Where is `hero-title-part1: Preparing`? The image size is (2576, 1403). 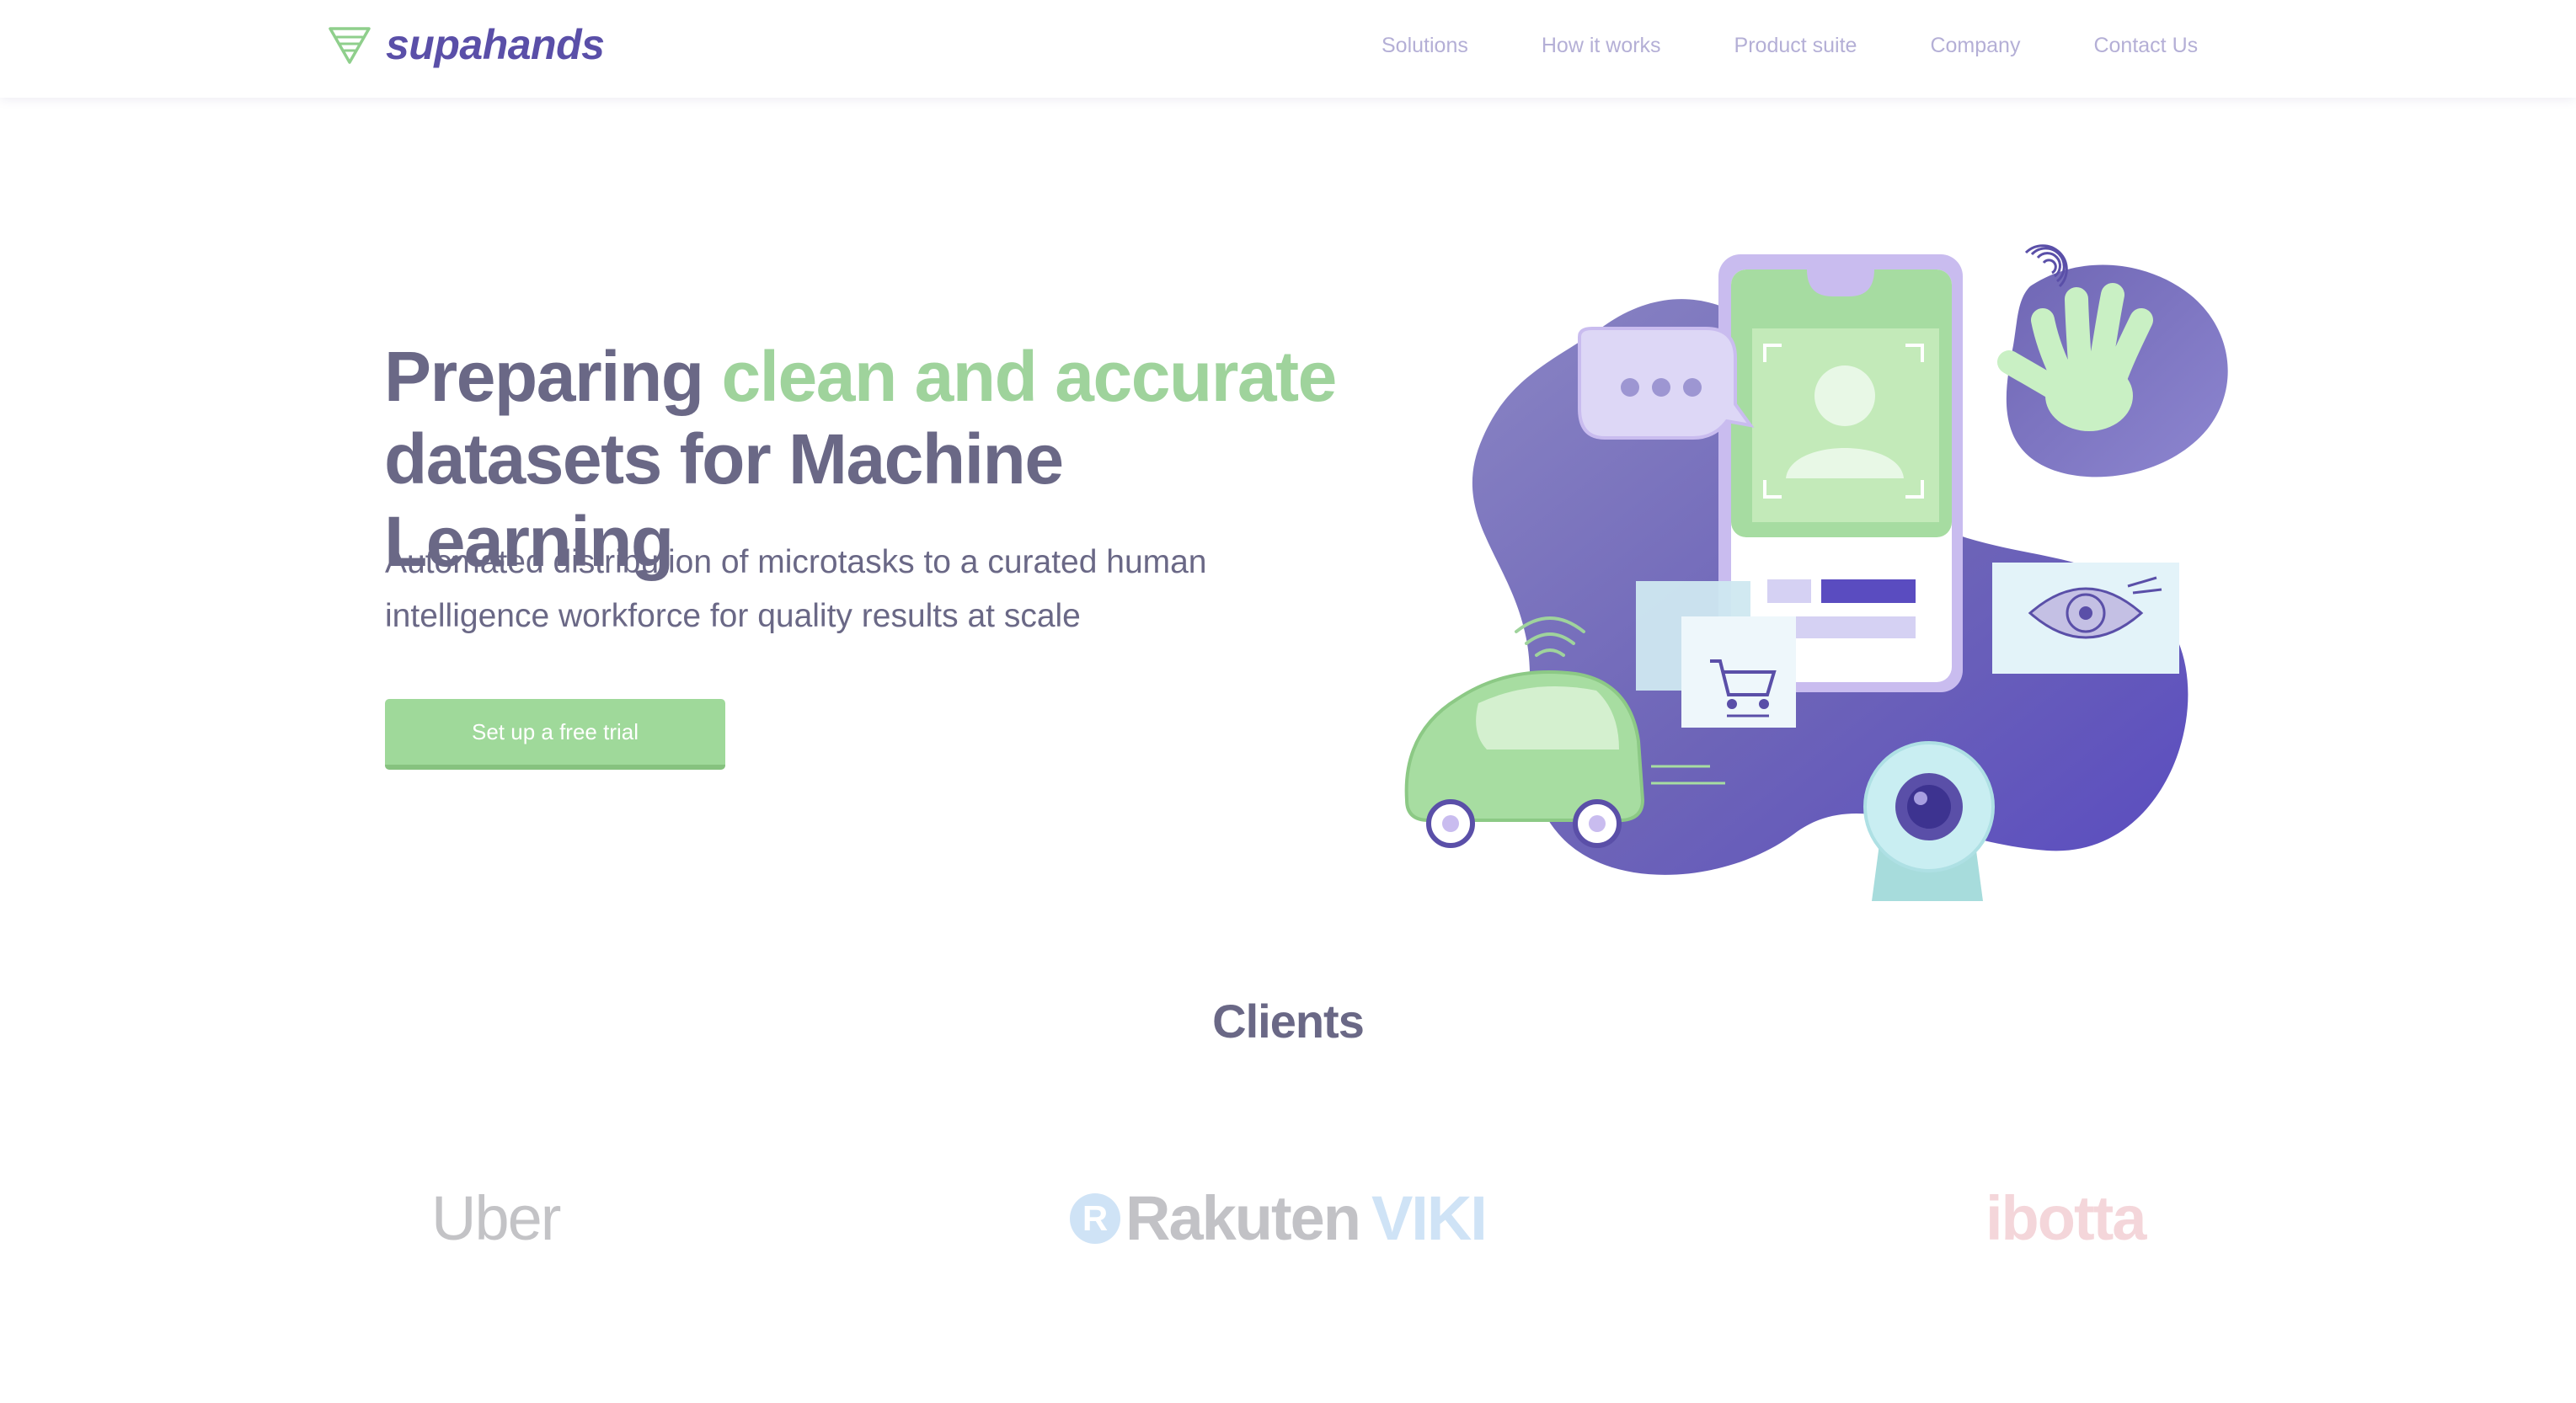
hero-title-part1: Preparing is located at coordinates (553, 377).